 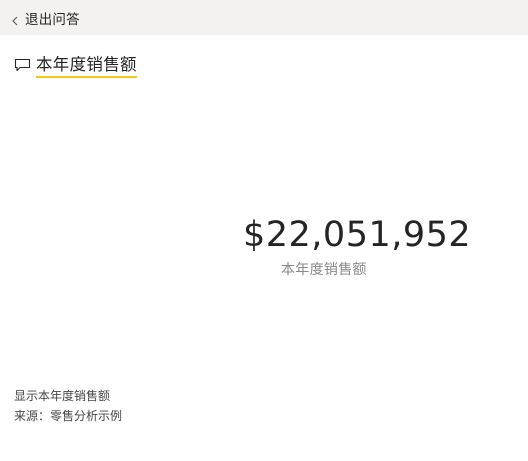 What do you see at coordinates (68, 406) in the screenshot?
I see `footer-info: 显示本年度销售额 来源：零售分析示例` at bounding box center [68, 406].